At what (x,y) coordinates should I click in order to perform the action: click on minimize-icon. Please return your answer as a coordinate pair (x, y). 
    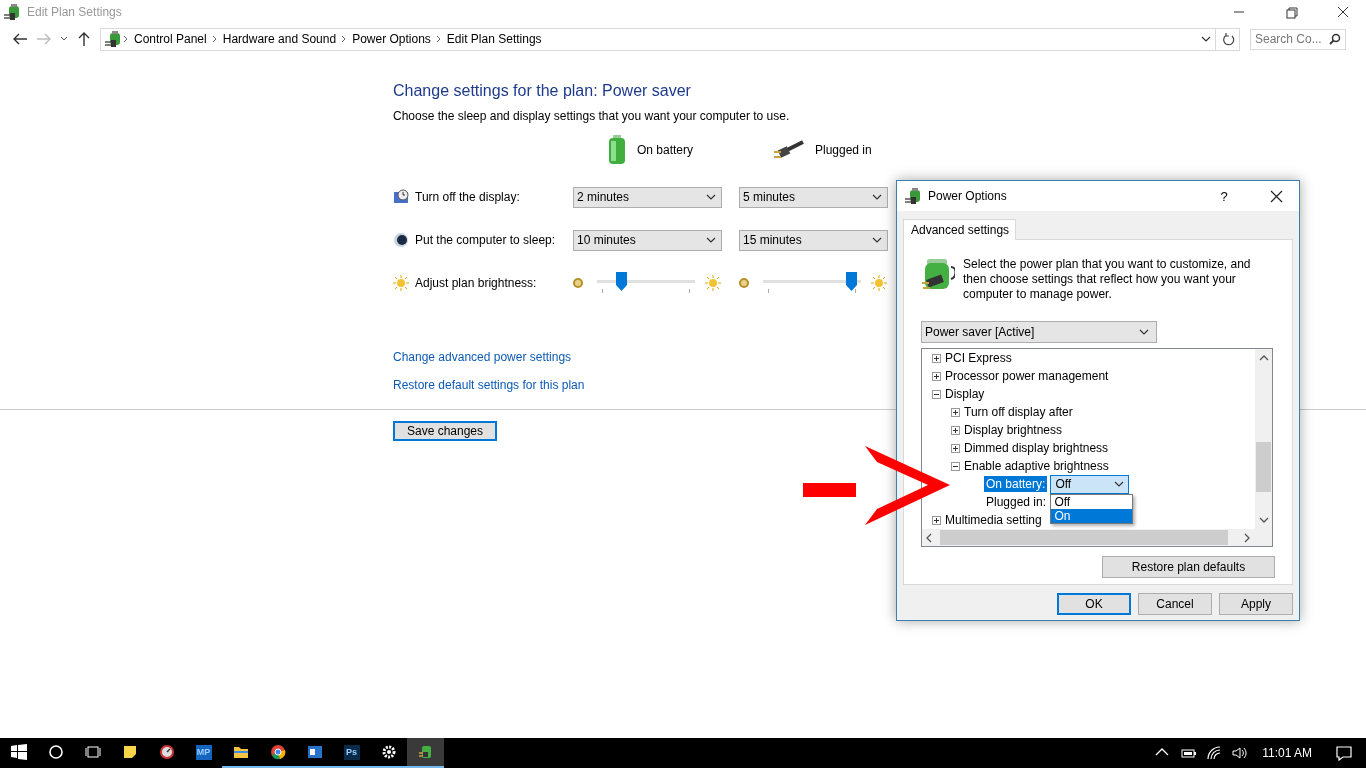
    Looking at the image, I should click on (1239, 12).